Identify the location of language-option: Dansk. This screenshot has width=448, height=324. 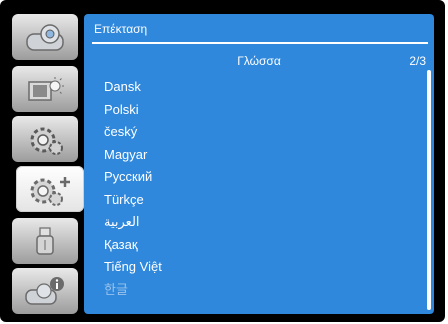
(254, 87).